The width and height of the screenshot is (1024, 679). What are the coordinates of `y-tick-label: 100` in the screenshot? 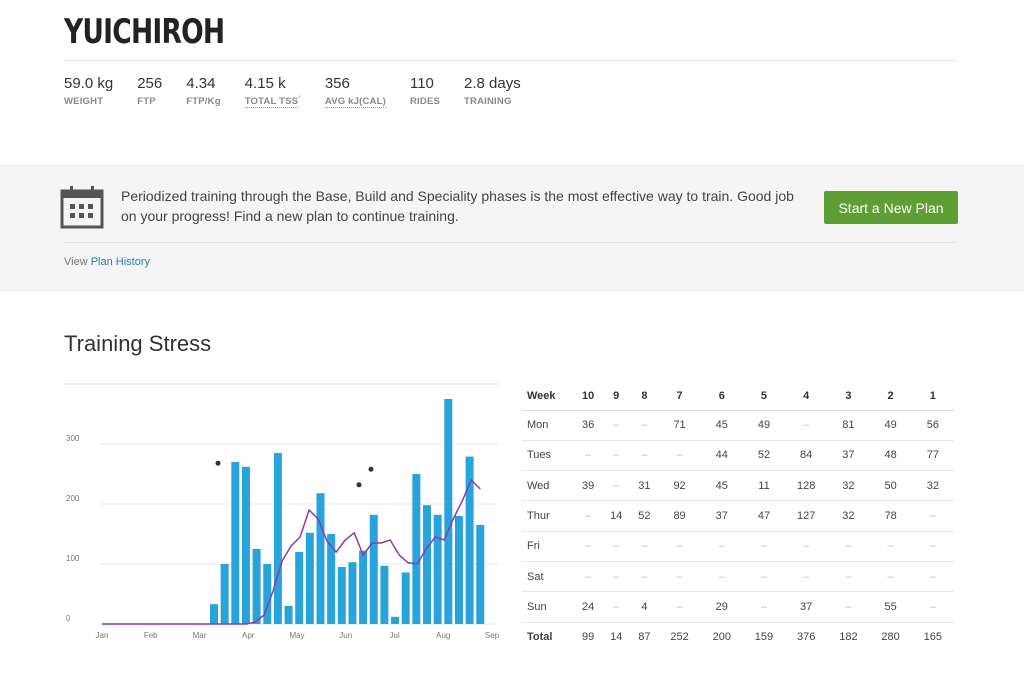 It's located at (73, 558).